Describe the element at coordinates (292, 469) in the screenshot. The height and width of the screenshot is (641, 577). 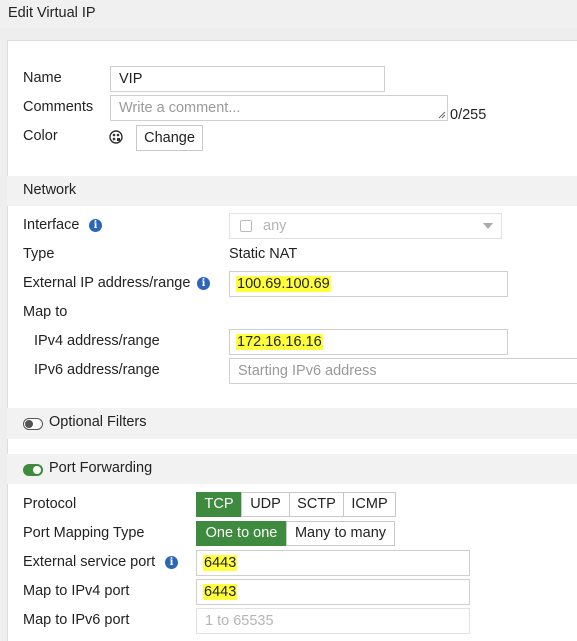
I see `port-forwarding-header: Port Forwarding` at that location.